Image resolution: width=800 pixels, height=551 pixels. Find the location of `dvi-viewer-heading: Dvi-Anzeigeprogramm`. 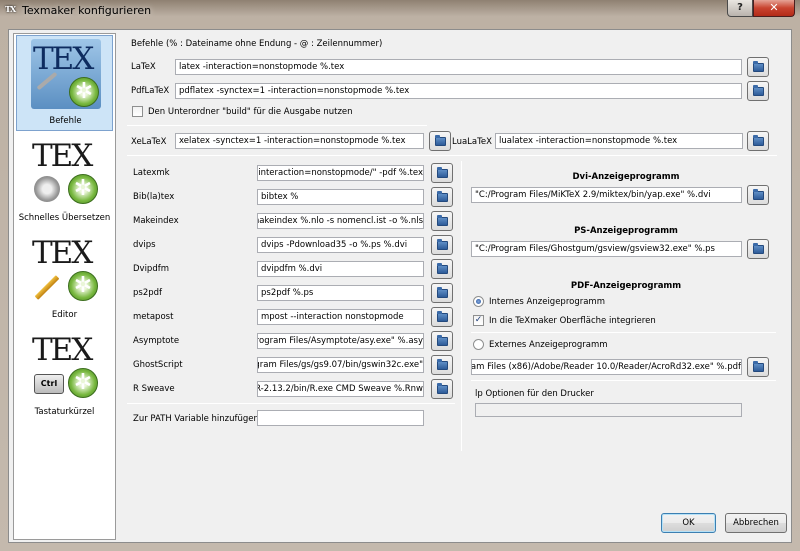

dvi-viewer-heading: Dvi-Anzeigeprogramm is located at coordinates (626, 177).